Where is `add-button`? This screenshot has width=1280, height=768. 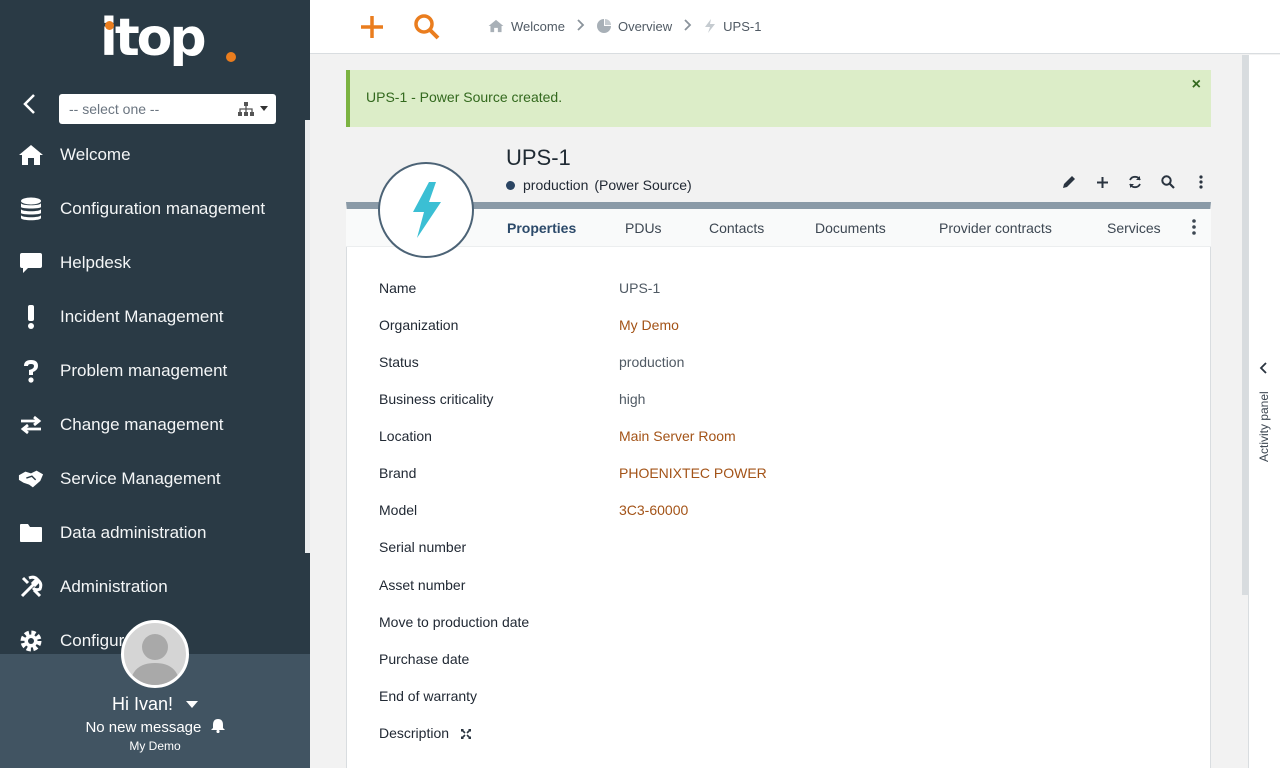 add-button is located at coordinates (1102, 182).